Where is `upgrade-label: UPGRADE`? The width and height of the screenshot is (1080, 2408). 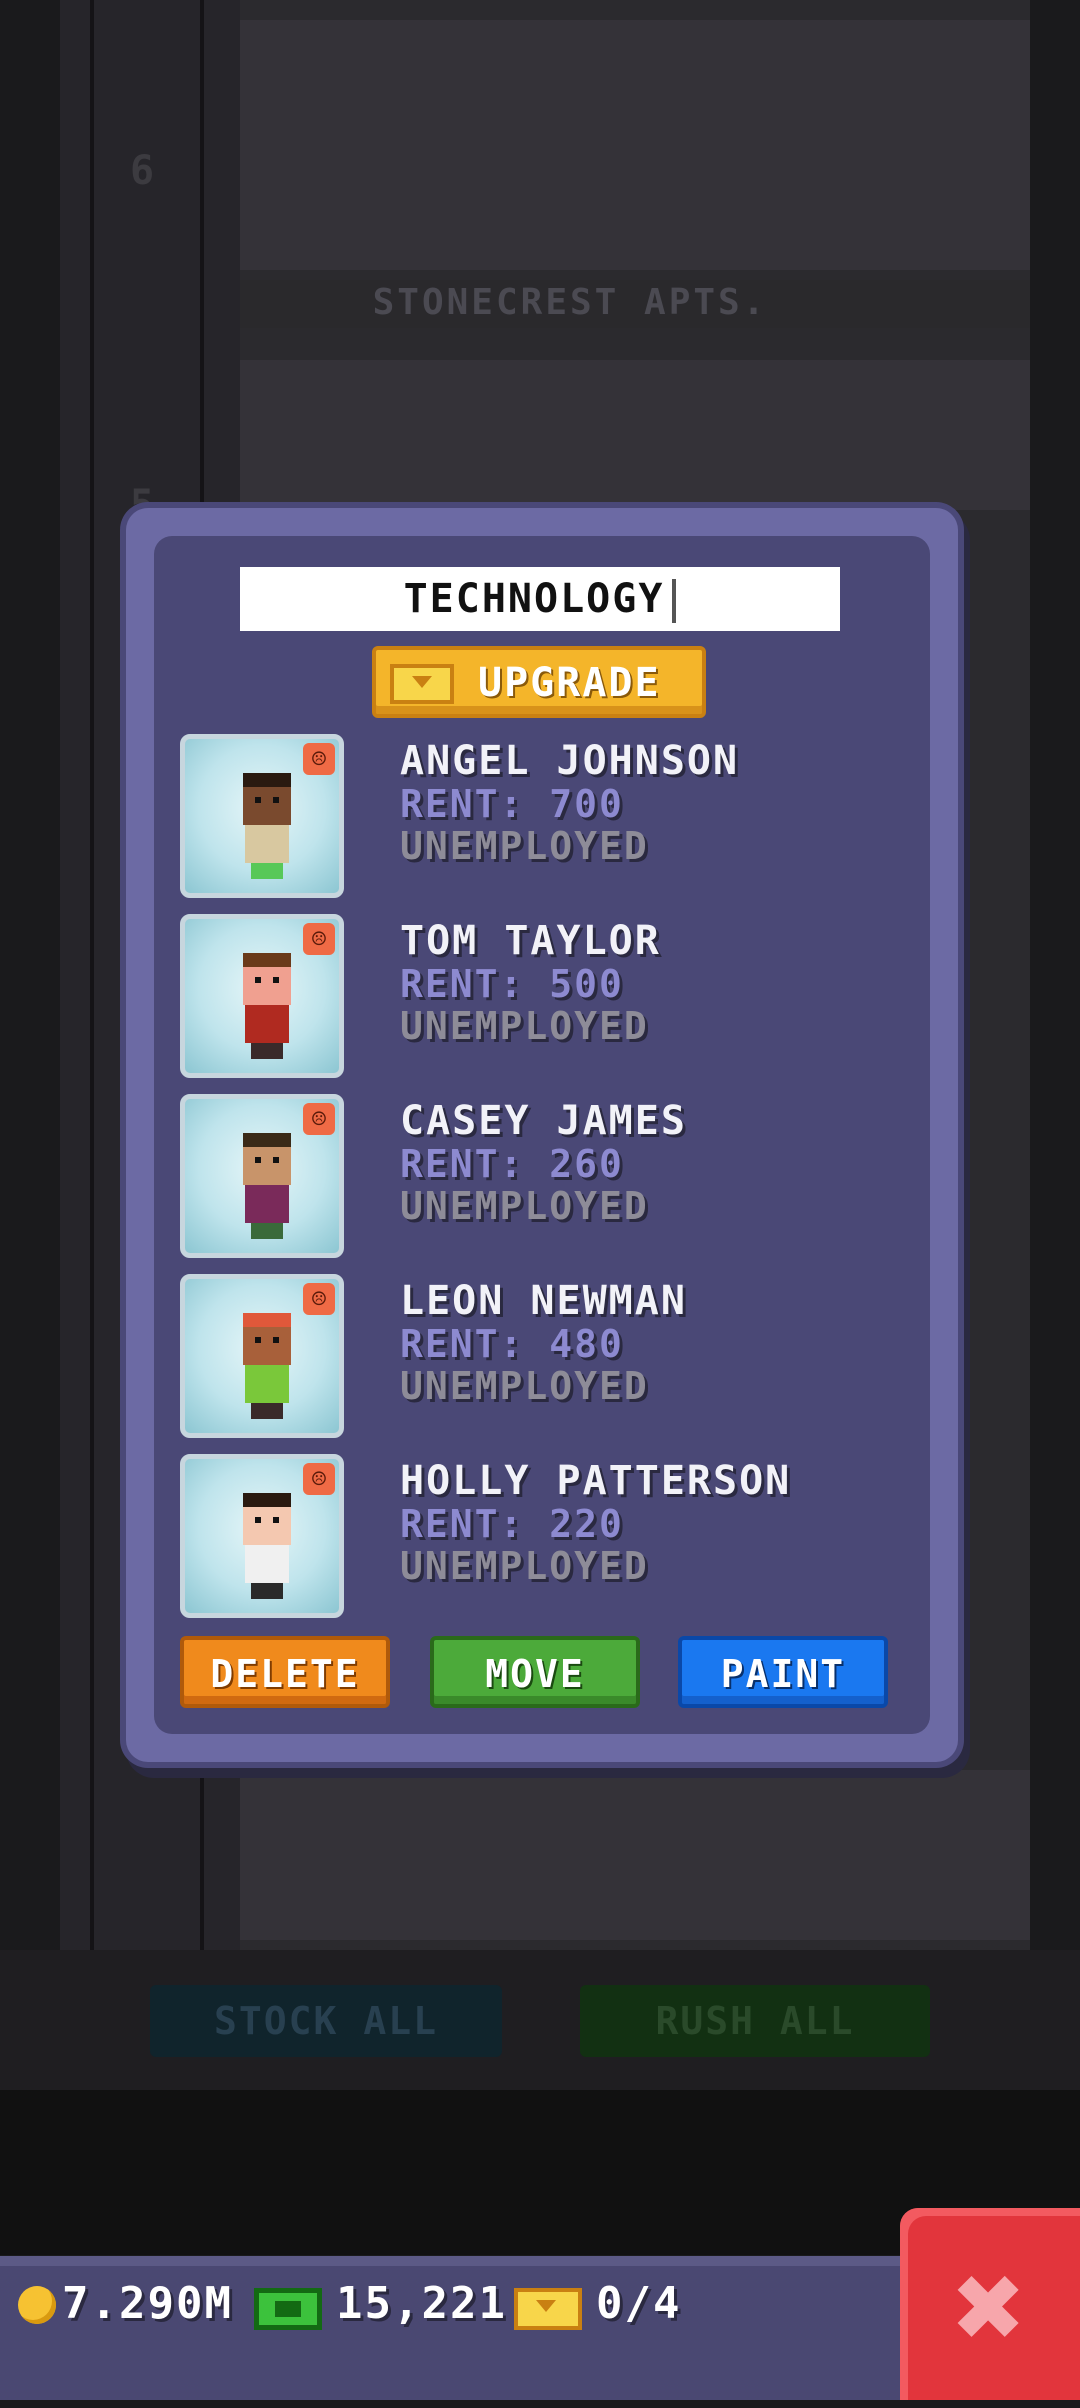 upgrade-label: UPGRADE is located at coordinates (569, 683).